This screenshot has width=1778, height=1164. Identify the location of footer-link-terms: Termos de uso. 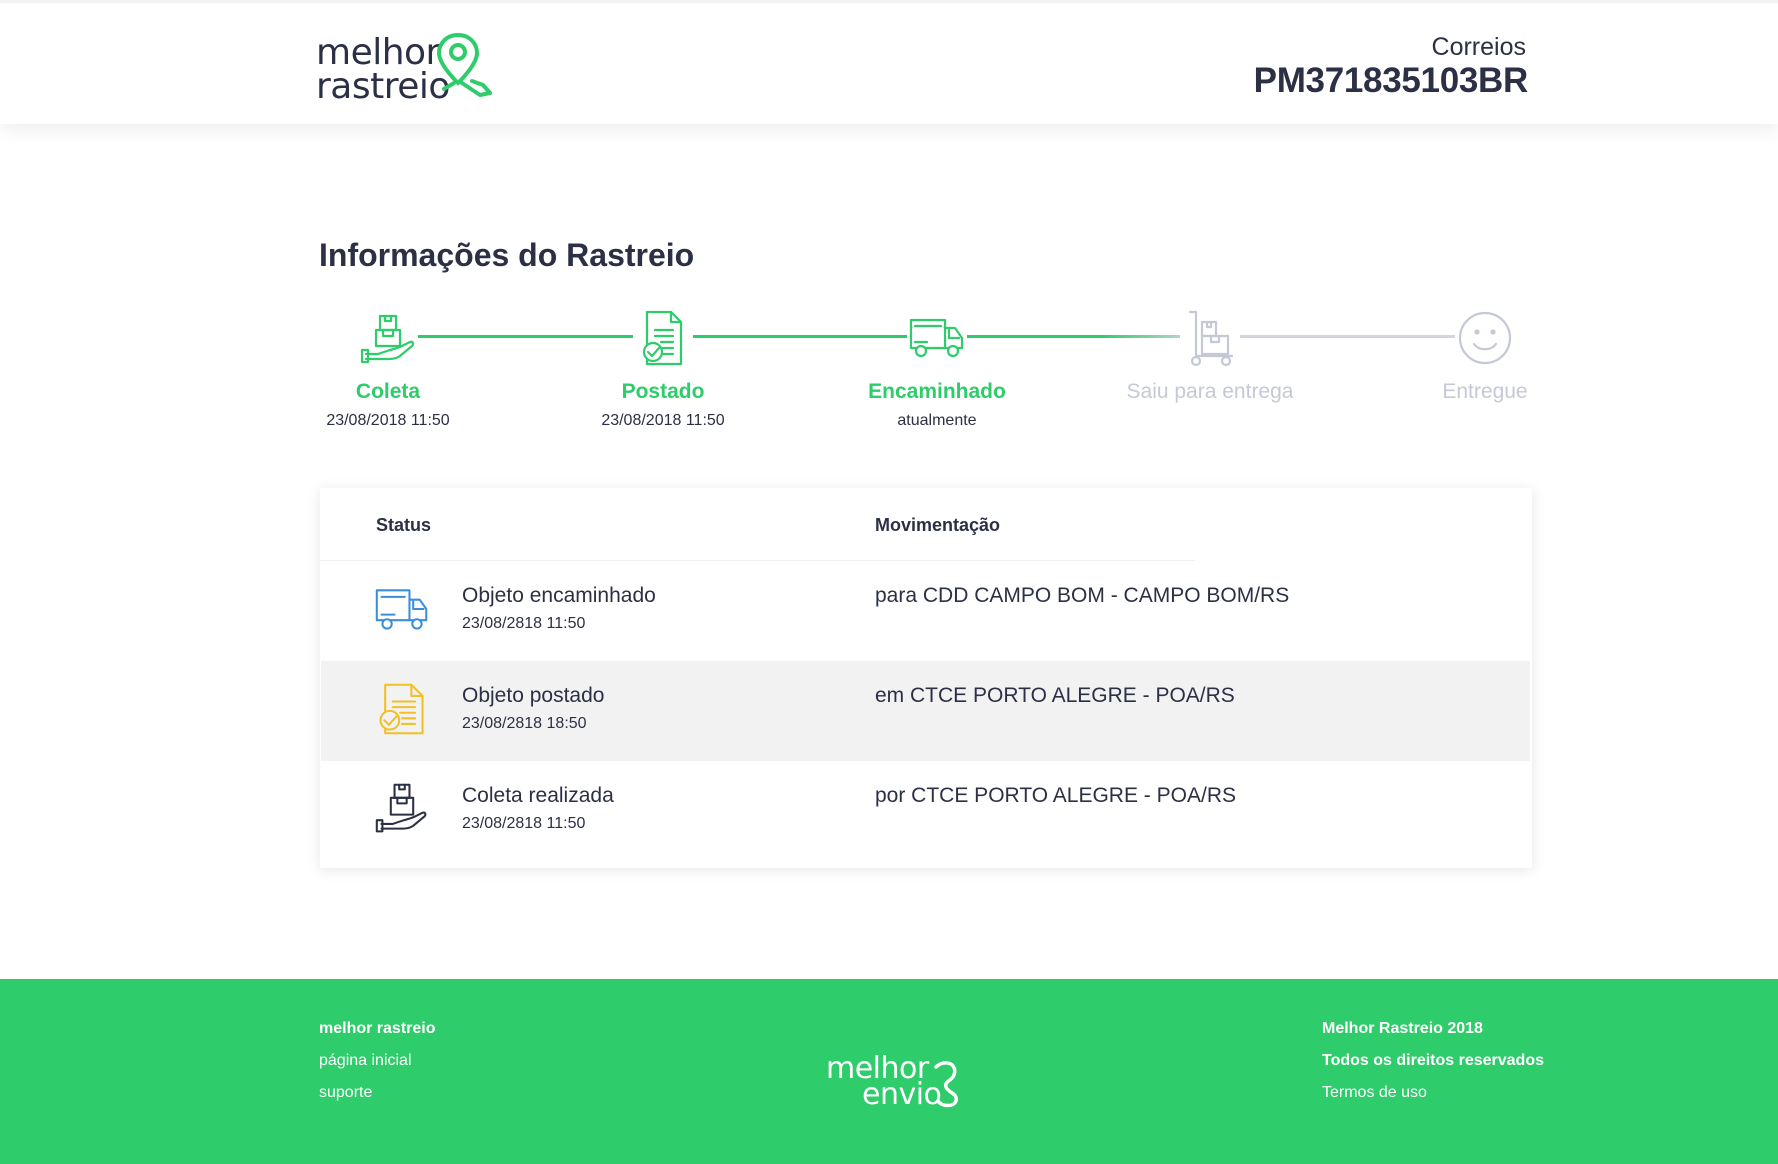
(1433, 1093).